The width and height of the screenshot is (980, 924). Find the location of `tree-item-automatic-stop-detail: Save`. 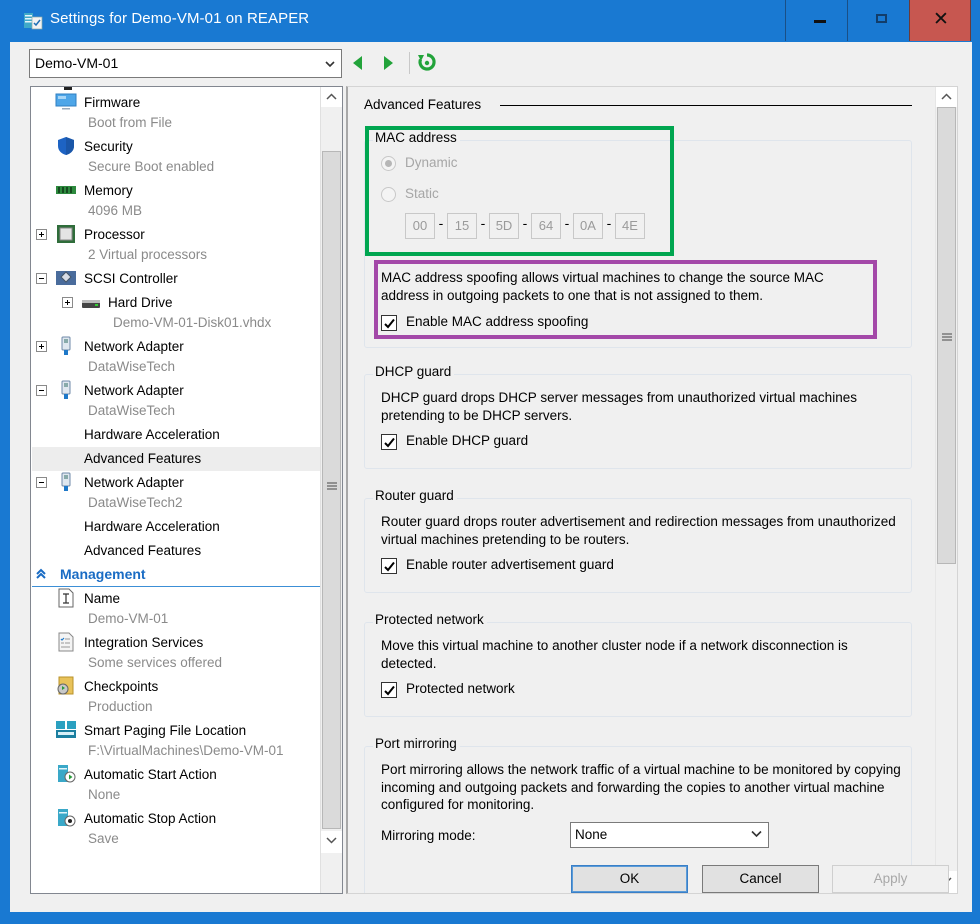

tree-item-automatic-stop-detail: Save is located at coordinates (103, 838).